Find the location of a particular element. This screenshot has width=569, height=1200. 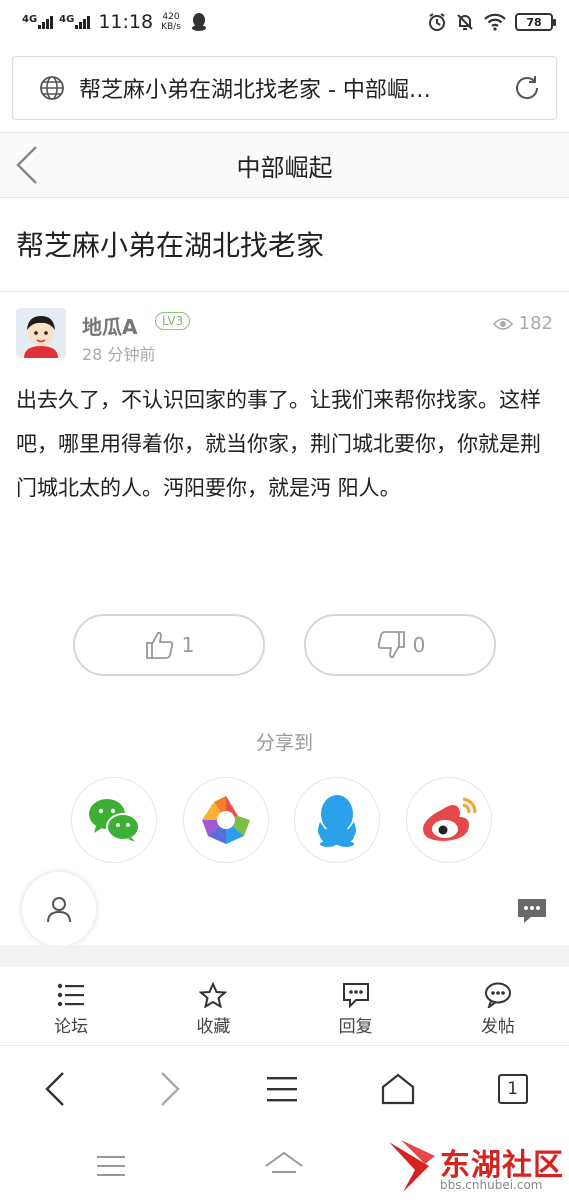

battery-indicator: 78 is located at coordinates (535, 22).